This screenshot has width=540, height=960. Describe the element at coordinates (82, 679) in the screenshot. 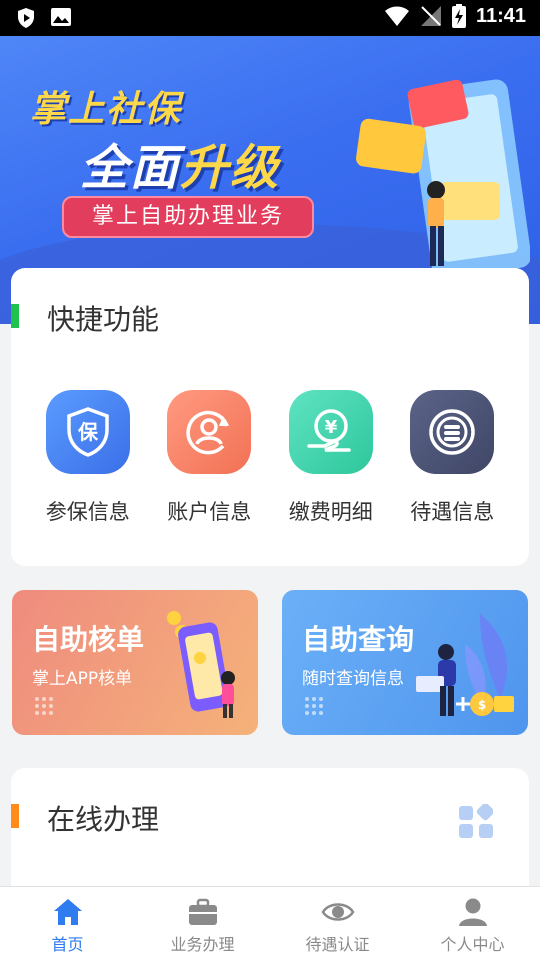

I see `promo-subtitle: 掌上APP核单` at that location.